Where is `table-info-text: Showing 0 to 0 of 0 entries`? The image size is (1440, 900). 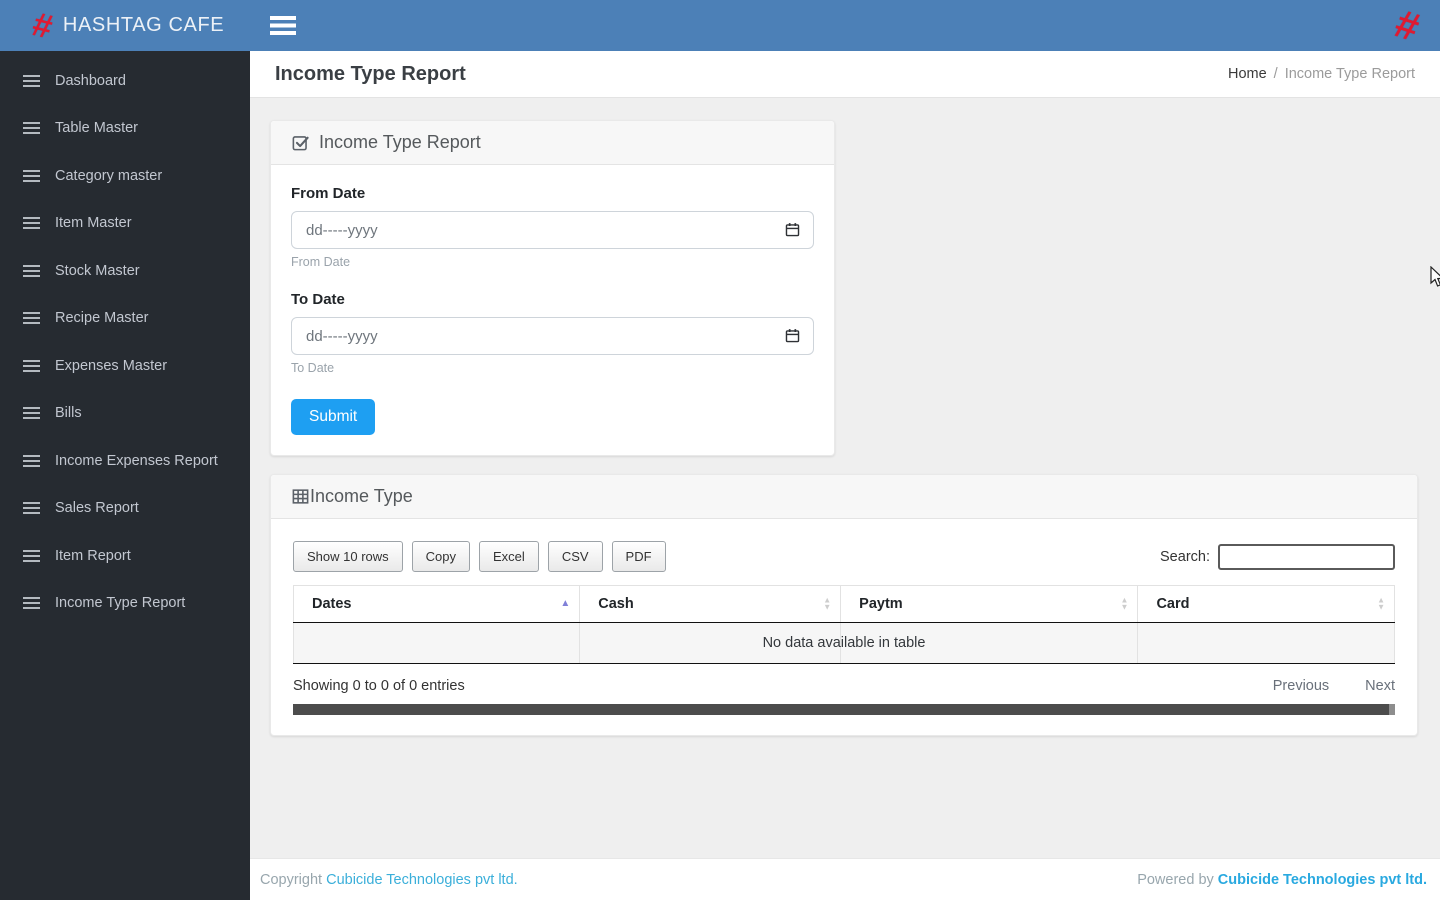
table-info-text: Showing 0 to 0 of 0 entries is located at coordinates (379, 686).